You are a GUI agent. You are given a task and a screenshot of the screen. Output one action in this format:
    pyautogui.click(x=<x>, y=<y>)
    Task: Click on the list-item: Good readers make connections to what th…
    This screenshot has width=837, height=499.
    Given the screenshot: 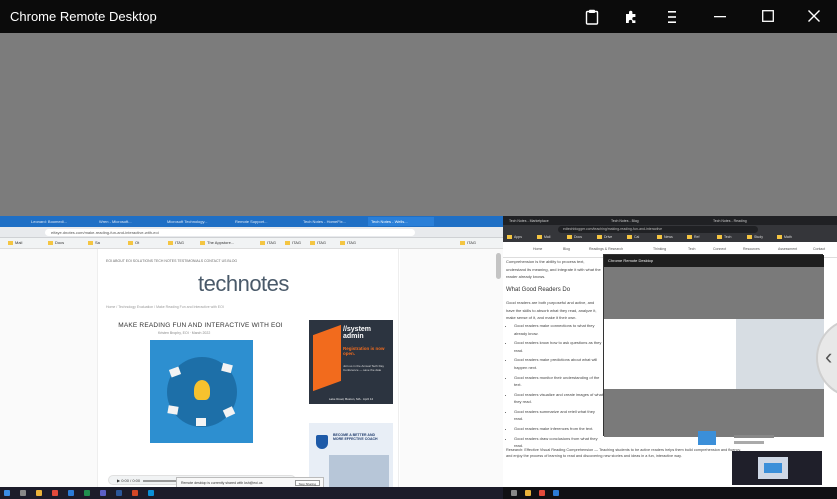 What is the action you would take?
    pyautogui.click(x=558, y=329)
    